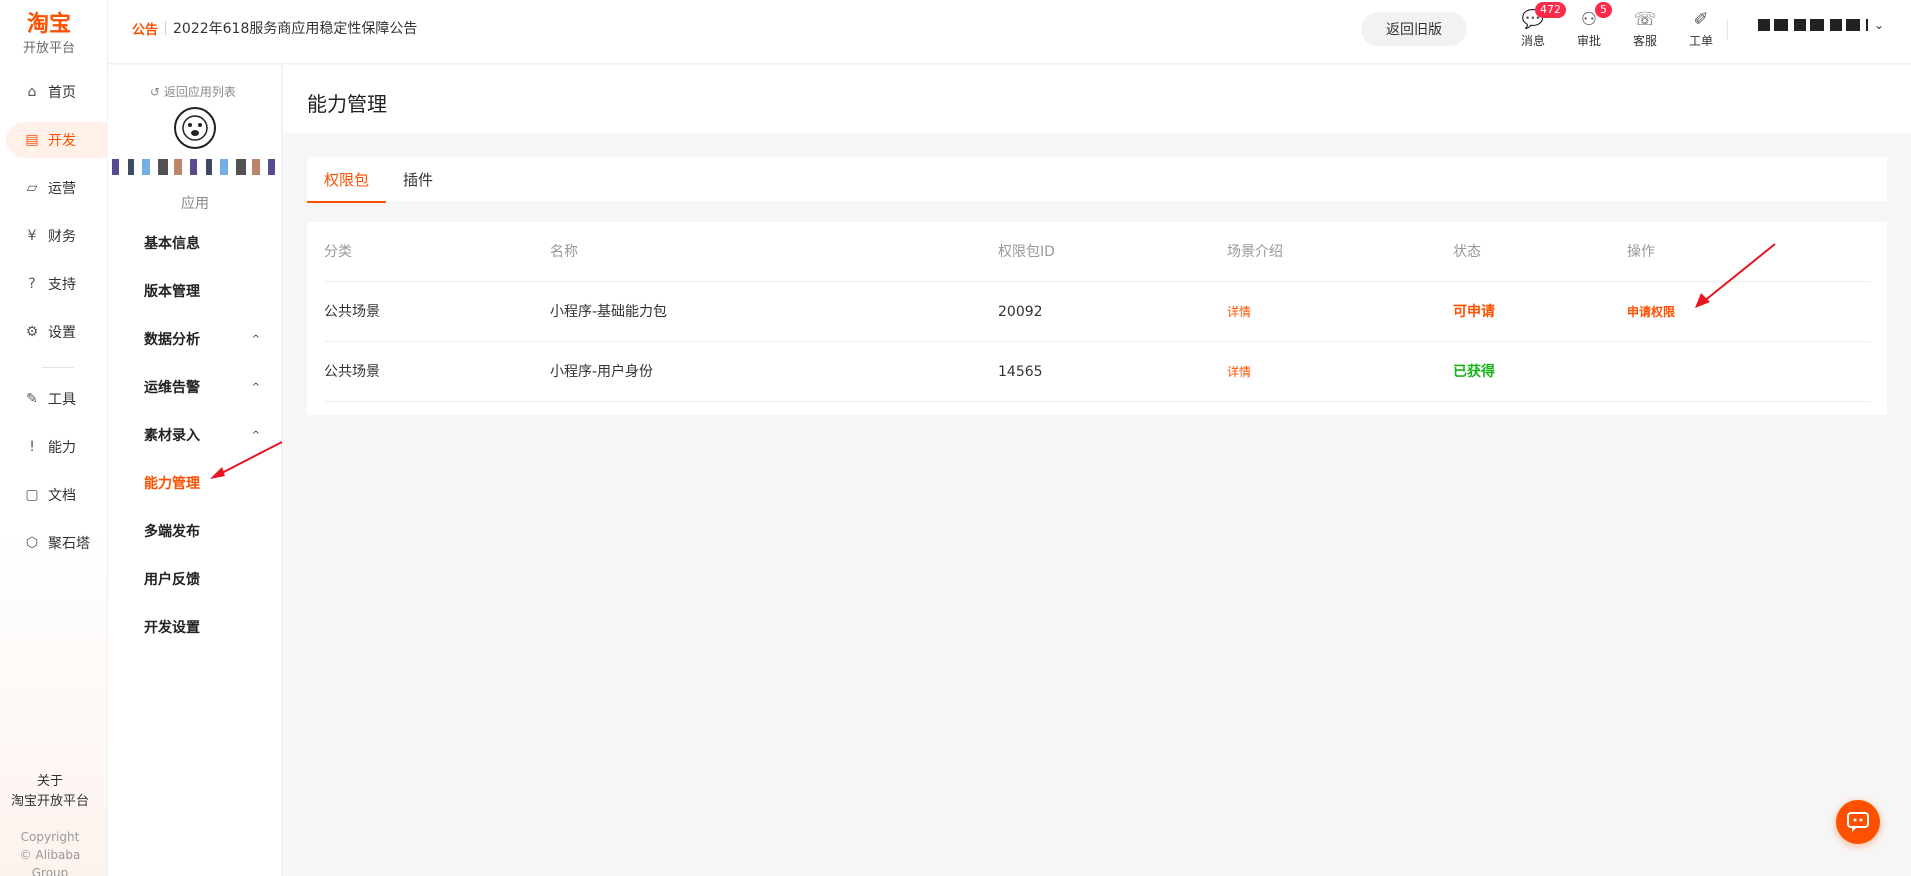 Image resolution: width=1911 pixels, height=876 pixels. What do you see at coordinates (1474, 372) in the screenshot?
I see `status-badge: 已获得` at bounding box center [1474, 372].